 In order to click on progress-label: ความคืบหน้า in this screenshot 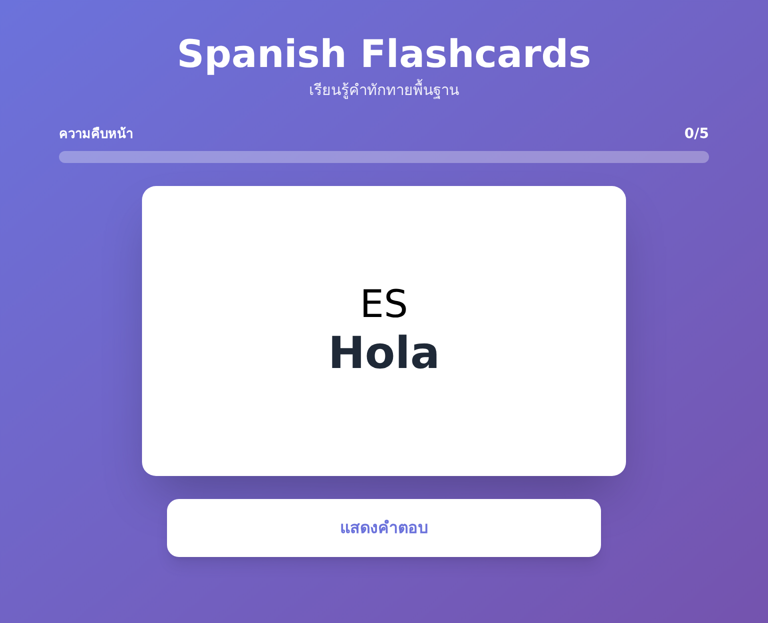, I will do `click(96, 135)`.